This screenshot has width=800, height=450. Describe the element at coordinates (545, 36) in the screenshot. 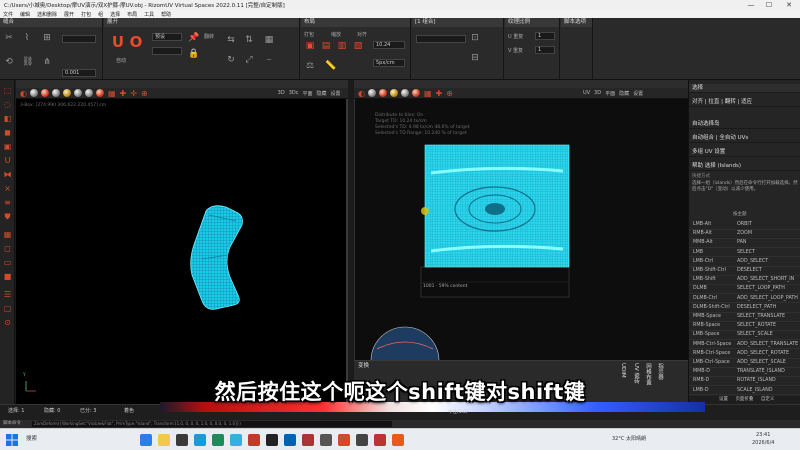

I see `u-repeat-field: 1` at that location.